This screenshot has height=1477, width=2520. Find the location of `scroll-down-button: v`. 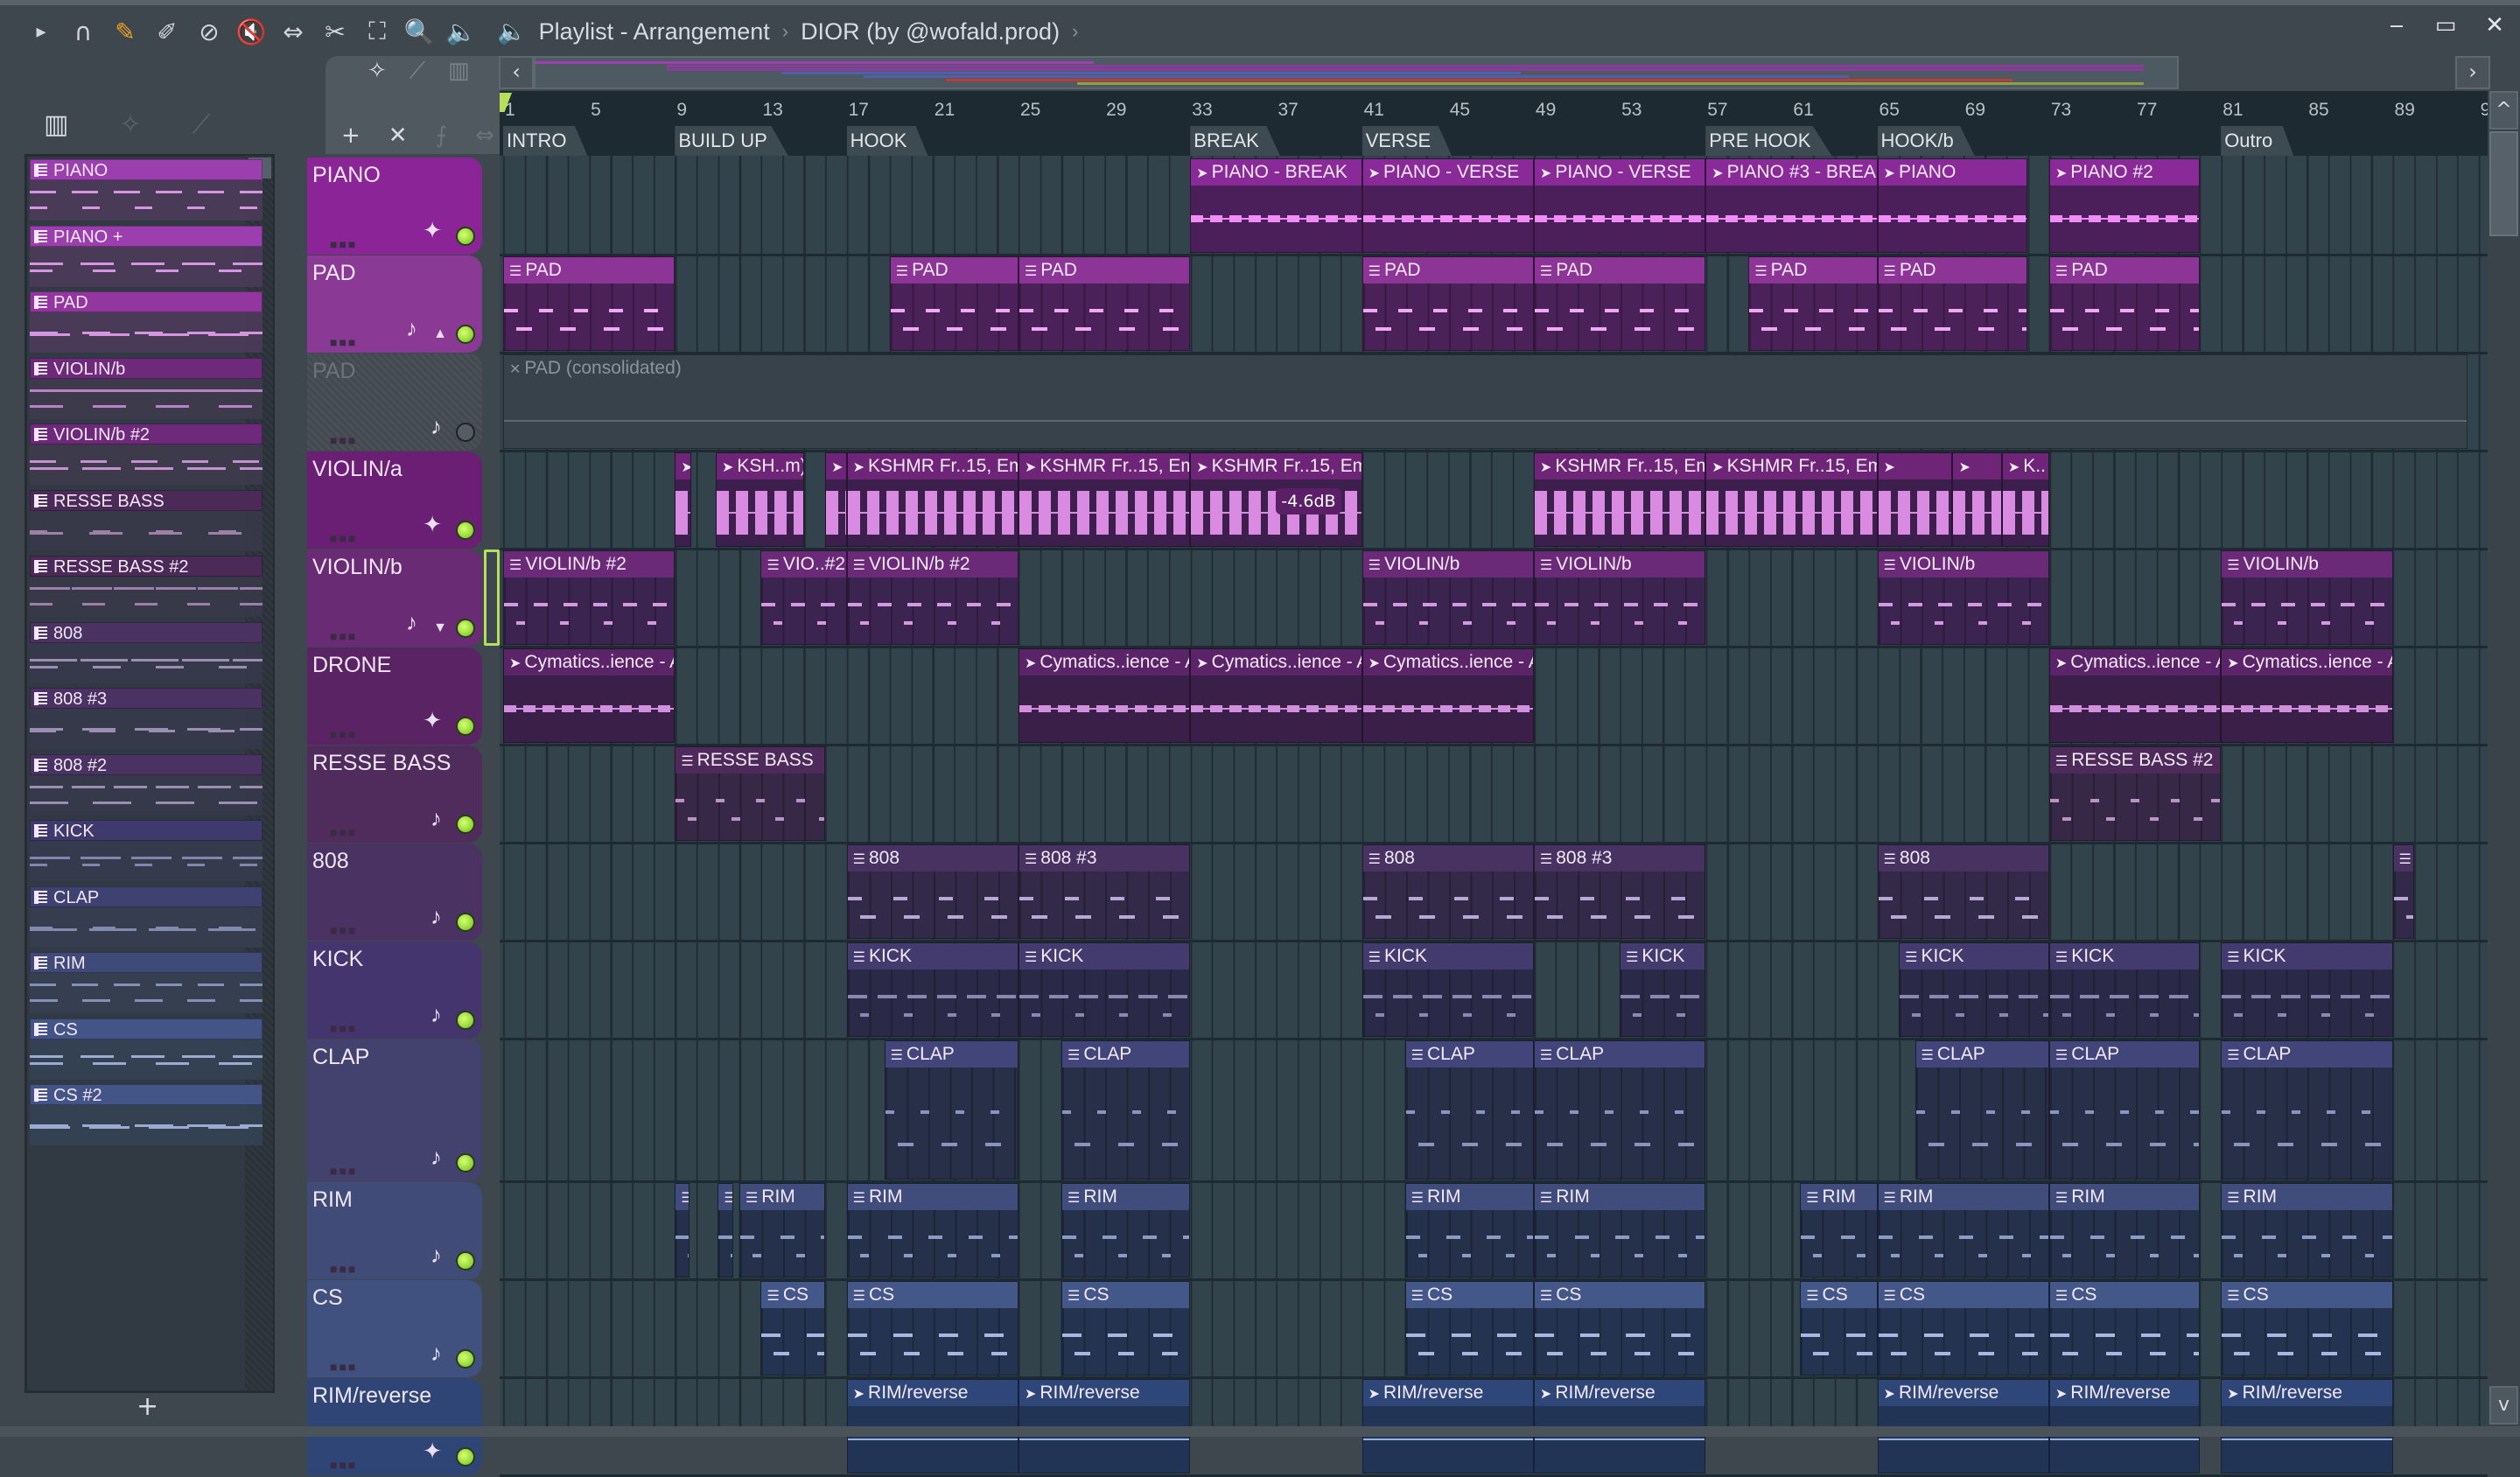

scroll-down-button: v is located at coordinates (2503, 1405).